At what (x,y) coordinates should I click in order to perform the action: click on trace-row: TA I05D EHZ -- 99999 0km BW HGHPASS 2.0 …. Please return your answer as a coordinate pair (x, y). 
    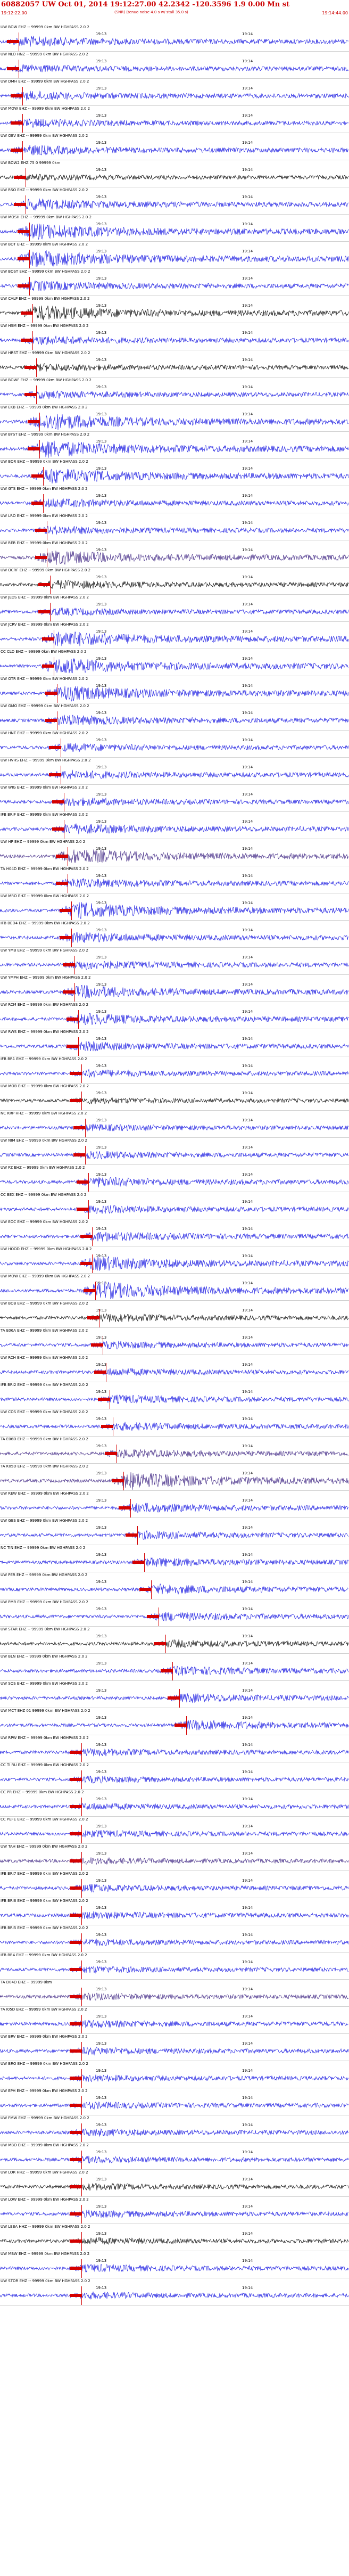
    Looking at the image, I should click on (174, 2020).